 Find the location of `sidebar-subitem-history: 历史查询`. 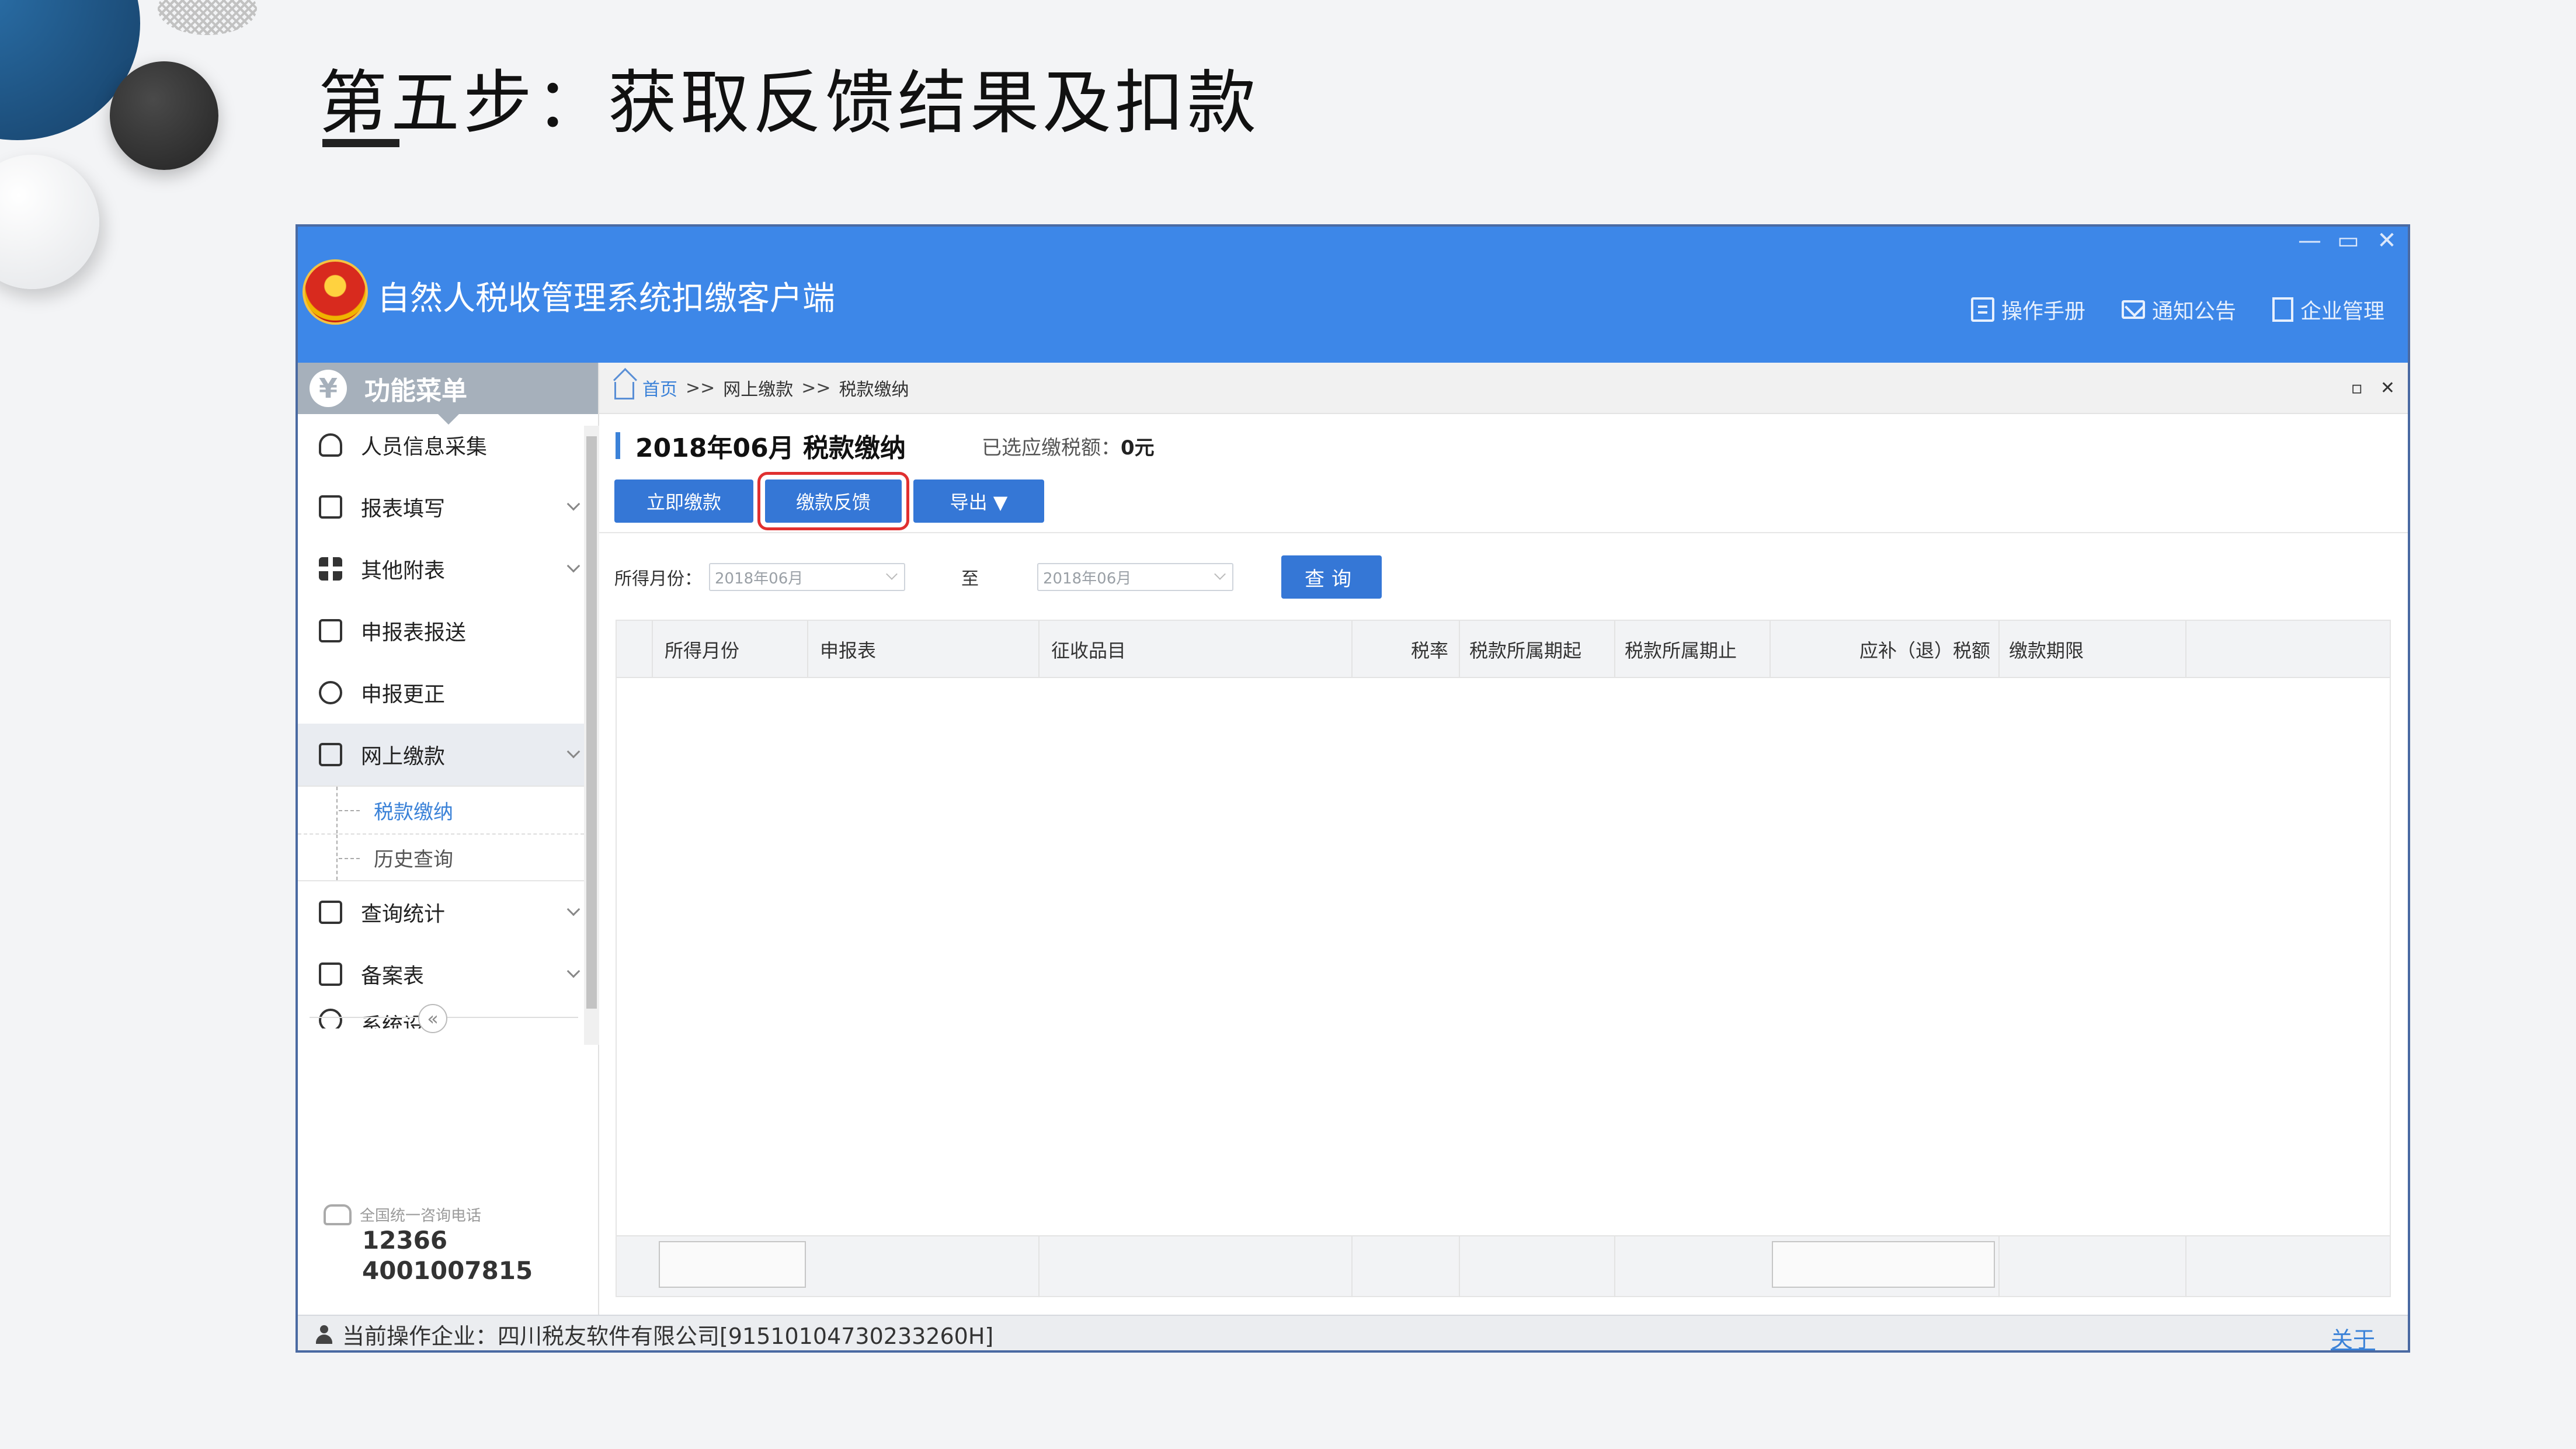

sidebar-subitem-history: 历史查询 is located at coordinates (441, 857).